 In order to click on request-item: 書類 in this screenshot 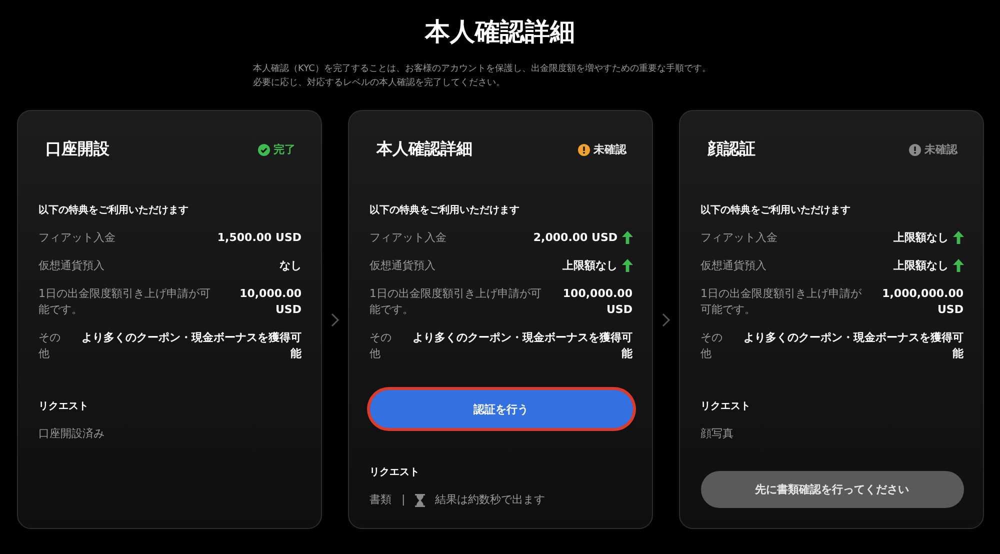, I will do `click(381, 500)`.